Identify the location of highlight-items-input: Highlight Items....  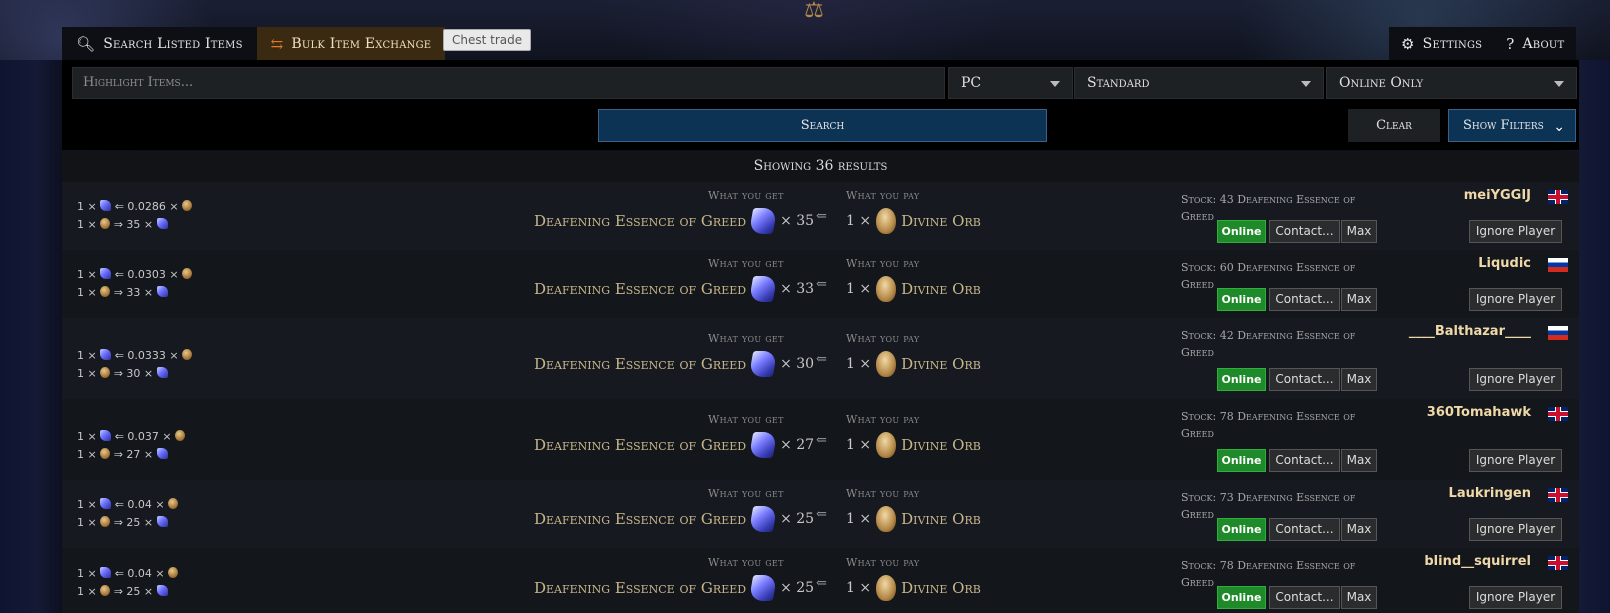
(508, 83).